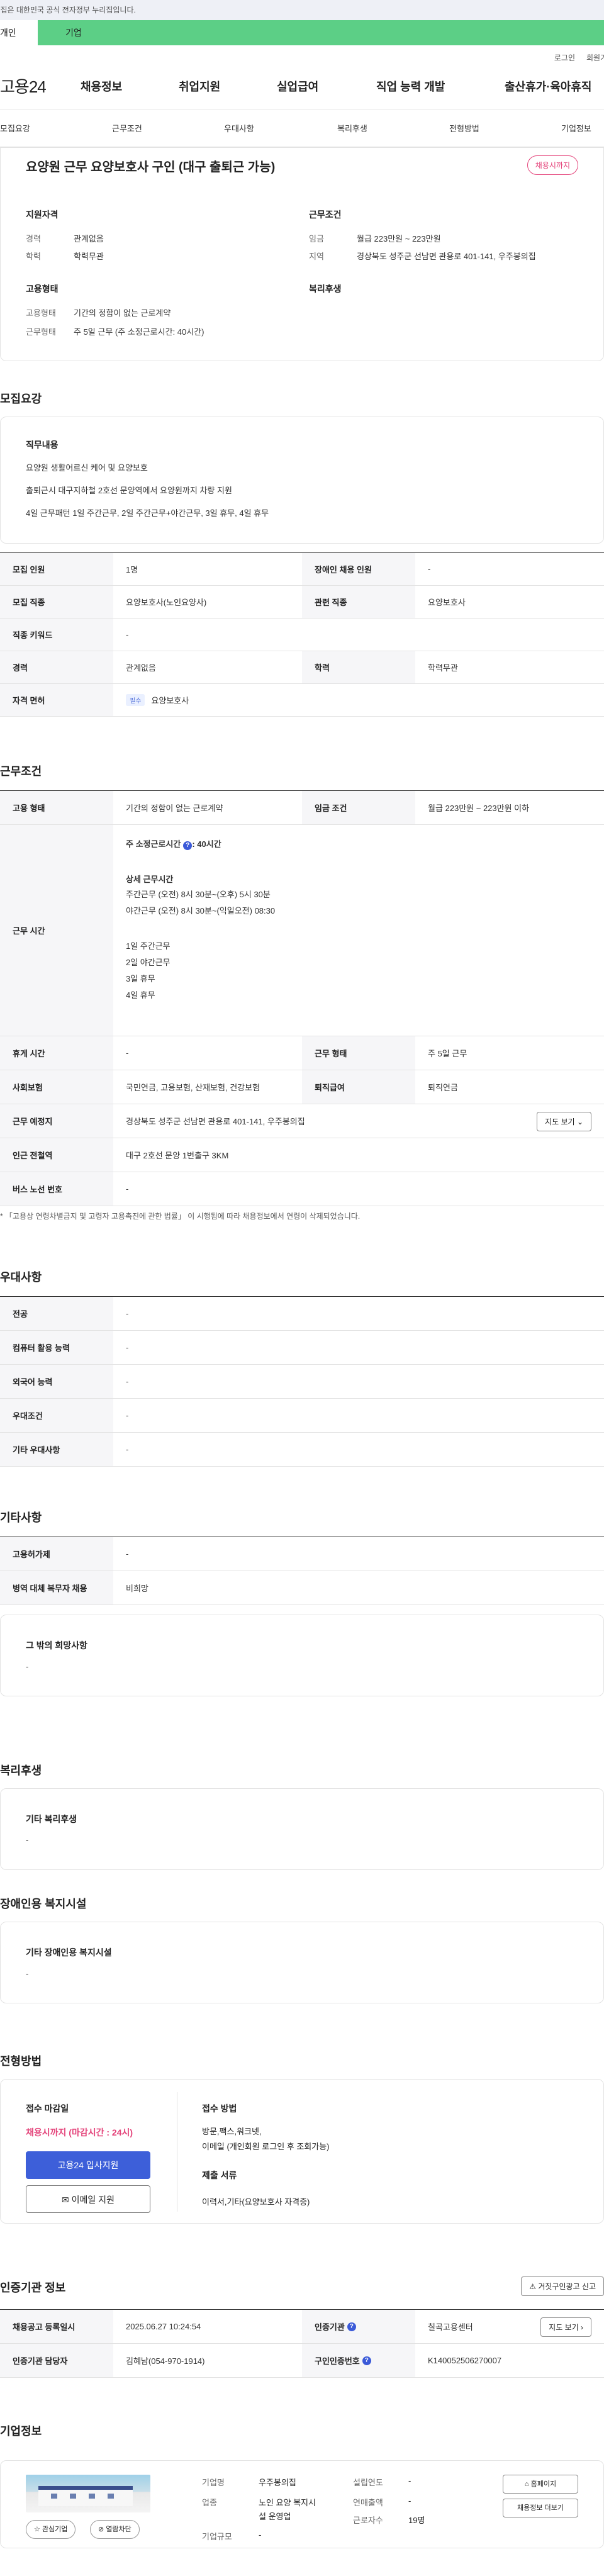 This screenshot has height=2576, width=604. Describe the element at coordinates (127, 128) in the screenshot. I see `subnav-work: 근무조건` at that location.